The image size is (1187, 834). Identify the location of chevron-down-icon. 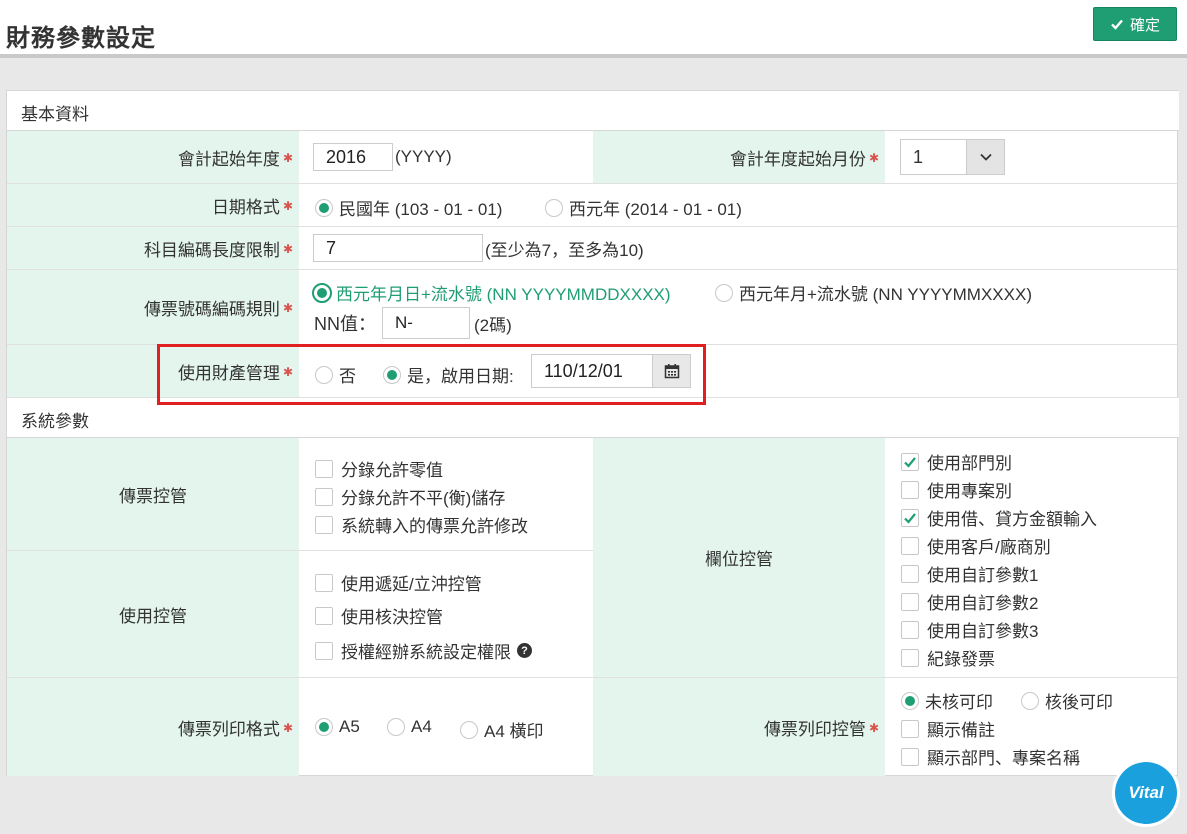
(985, 157).